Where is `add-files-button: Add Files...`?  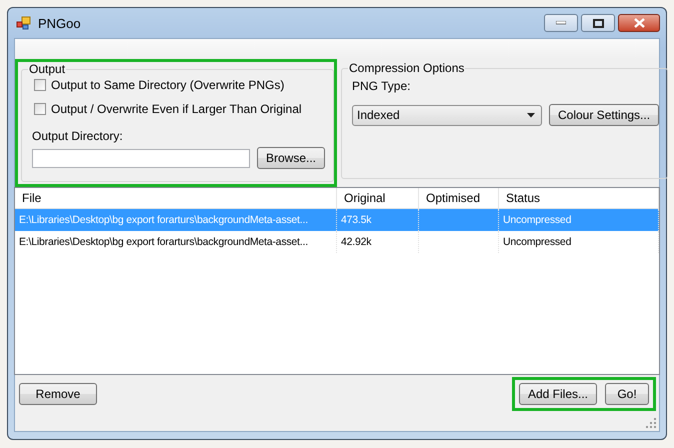
add-files-button: Add Files... is located at coordinates (557, 394).